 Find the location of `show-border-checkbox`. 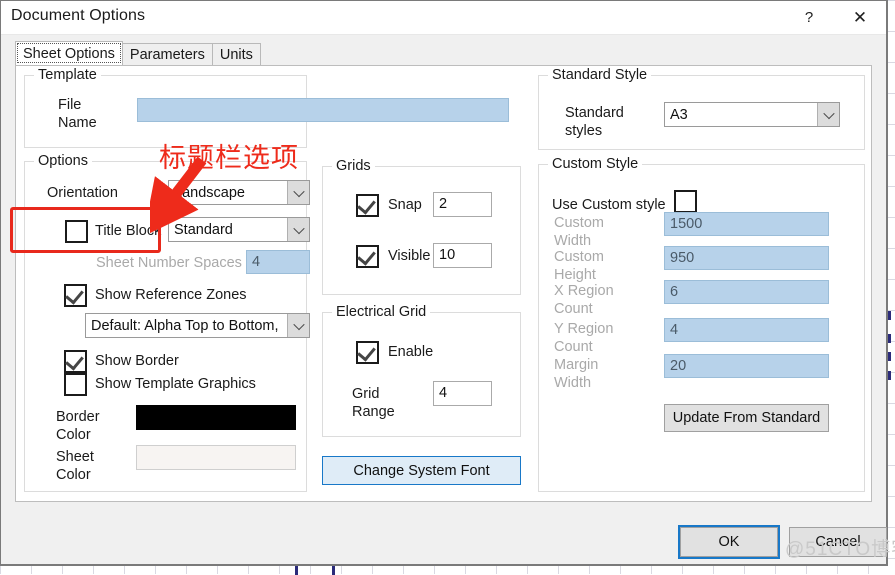

show-border-checkbox is located at coordinates (75, 361).